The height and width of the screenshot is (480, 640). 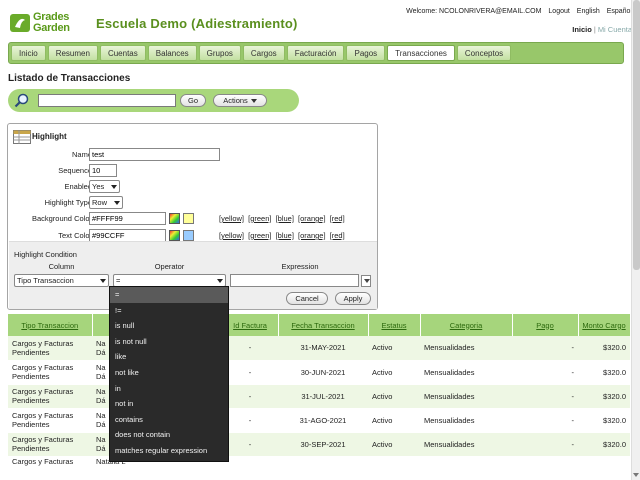 I want to click on col-monto-cargo: Monto Cargo, so click(x=604, y=325).